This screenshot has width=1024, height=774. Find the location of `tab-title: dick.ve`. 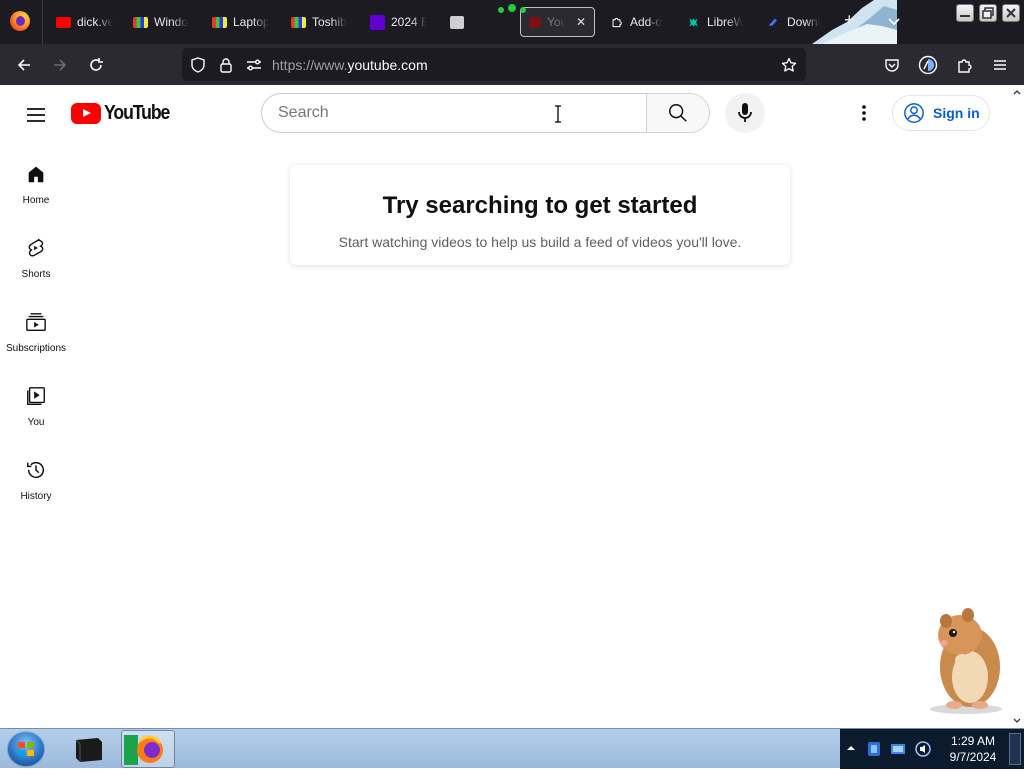

tab-title: dick.ve is located at coordinates (95, 22).